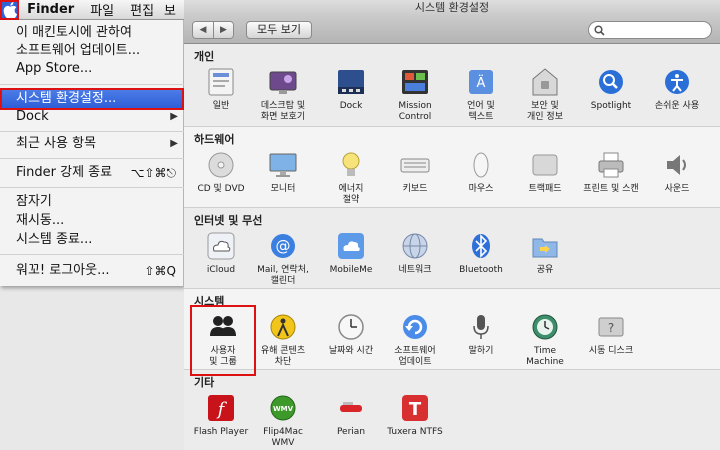 This screenshot has width=720, height=450. Describe the element at coordinates (221, 246) in the screenshot. I see `icloud-icon` at that location.